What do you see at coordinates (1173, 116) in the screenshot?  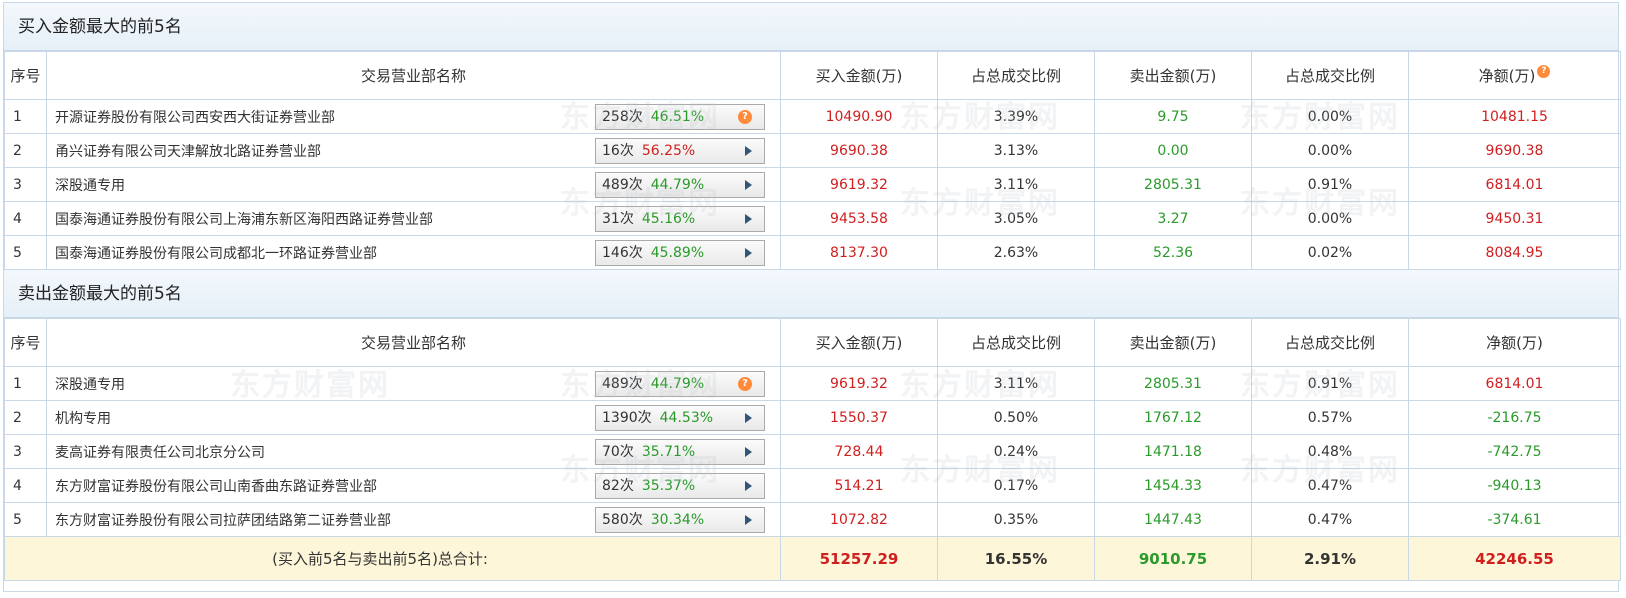 I see `sell-amount: 9.75` at bounding box center [1173, 116].